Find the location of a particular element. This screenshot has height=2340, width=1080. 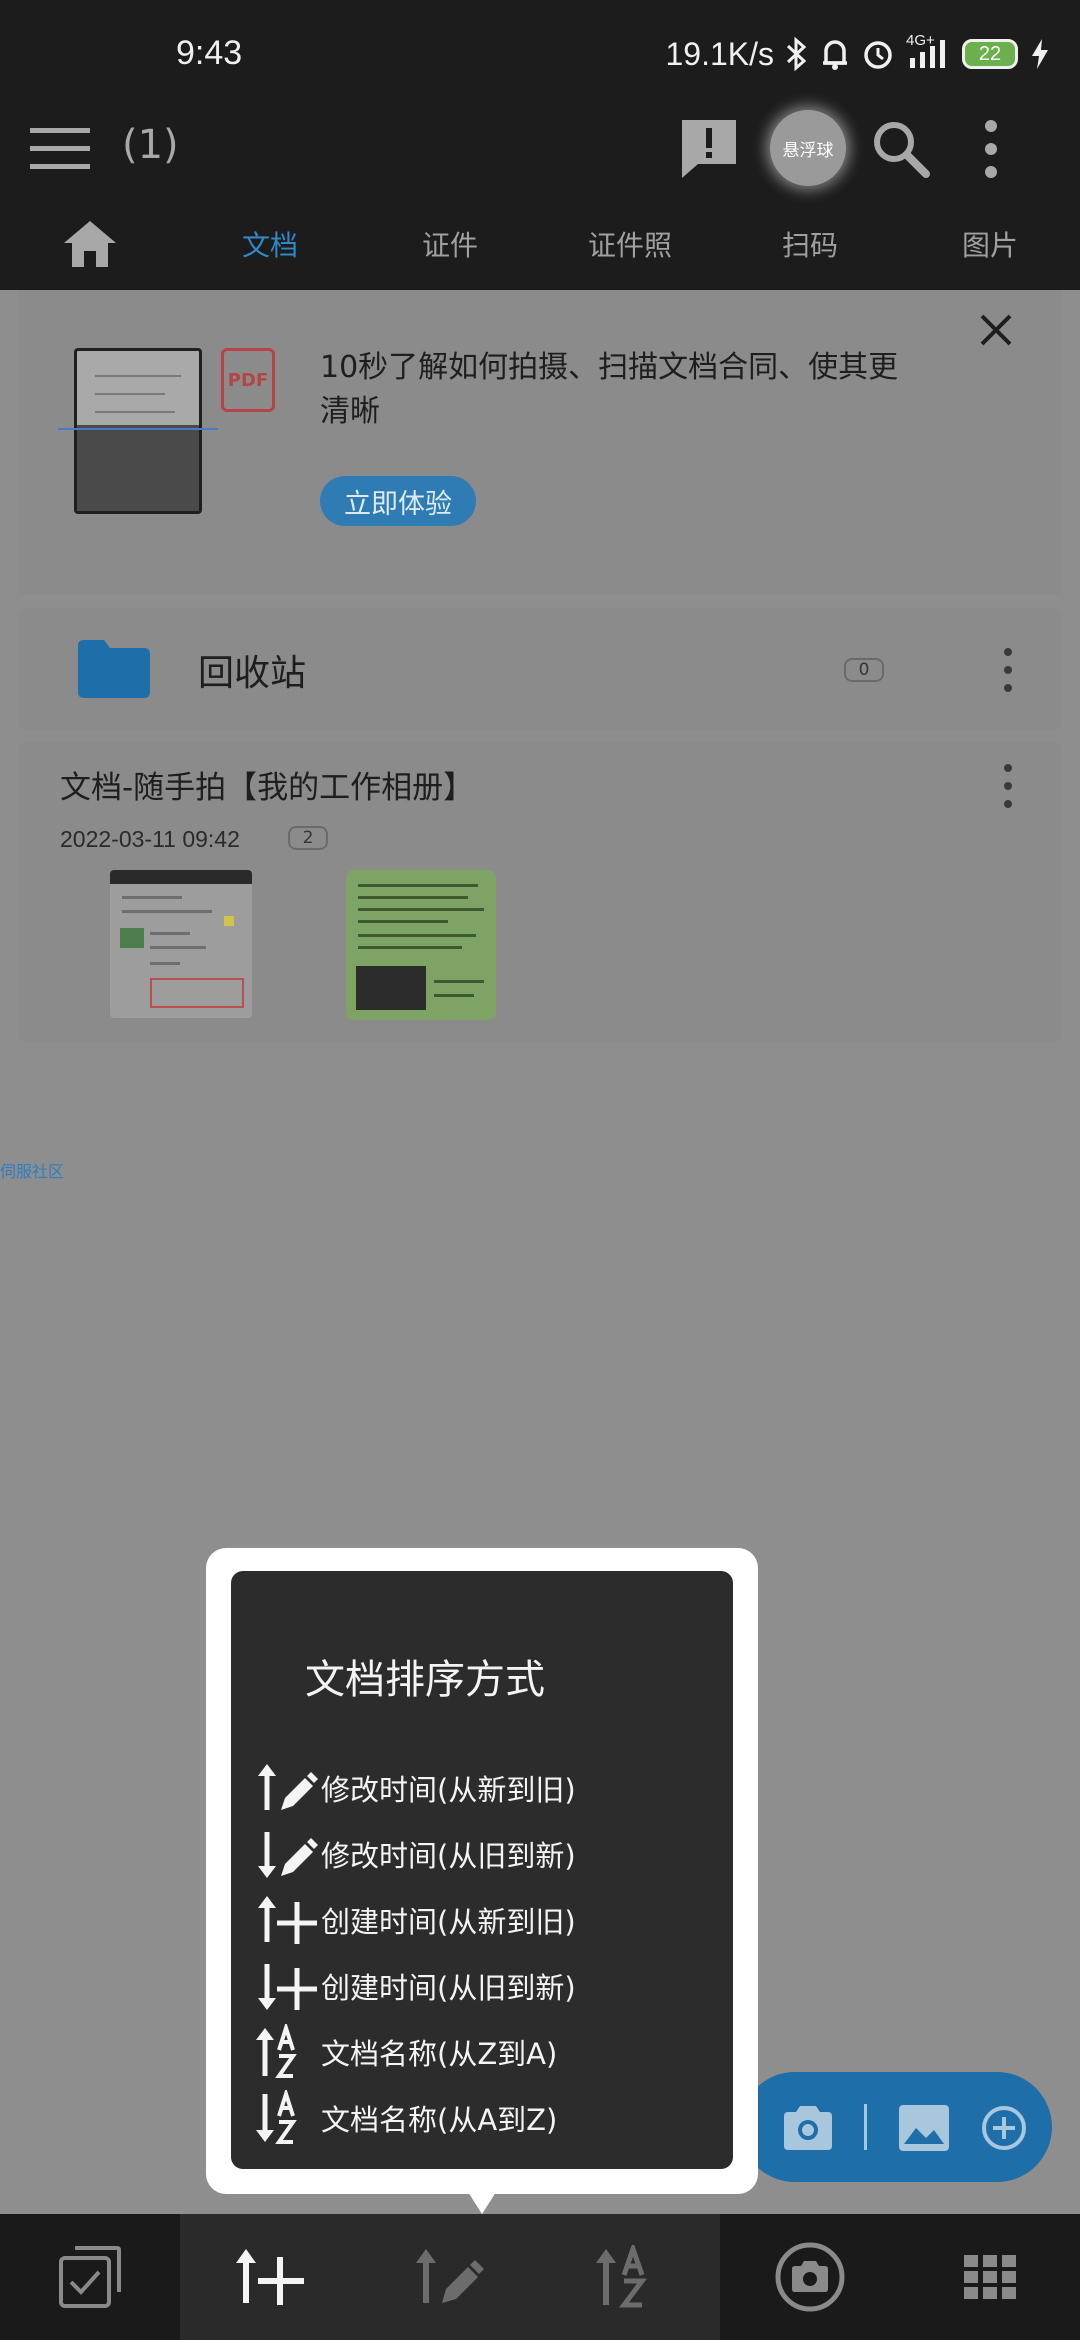

sort-created-desc-icon is located at coordinates (287, 1920).